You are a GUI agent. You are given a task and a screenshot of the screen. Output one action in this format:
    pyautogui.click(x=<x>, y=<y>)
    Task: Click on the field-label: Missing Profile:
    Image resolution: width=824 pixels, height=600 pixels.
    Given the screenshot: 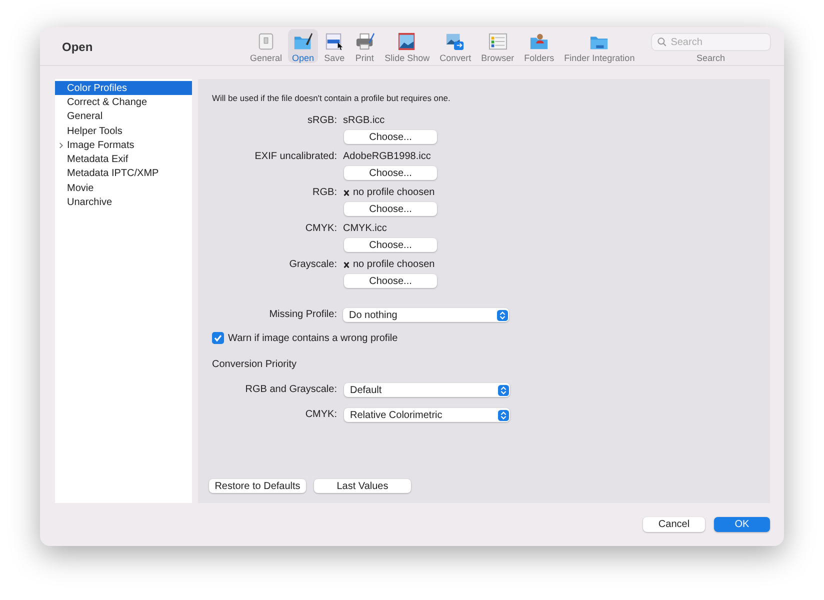 What is the action you would take?
    pyautogui.click(x=302, y=315)
    